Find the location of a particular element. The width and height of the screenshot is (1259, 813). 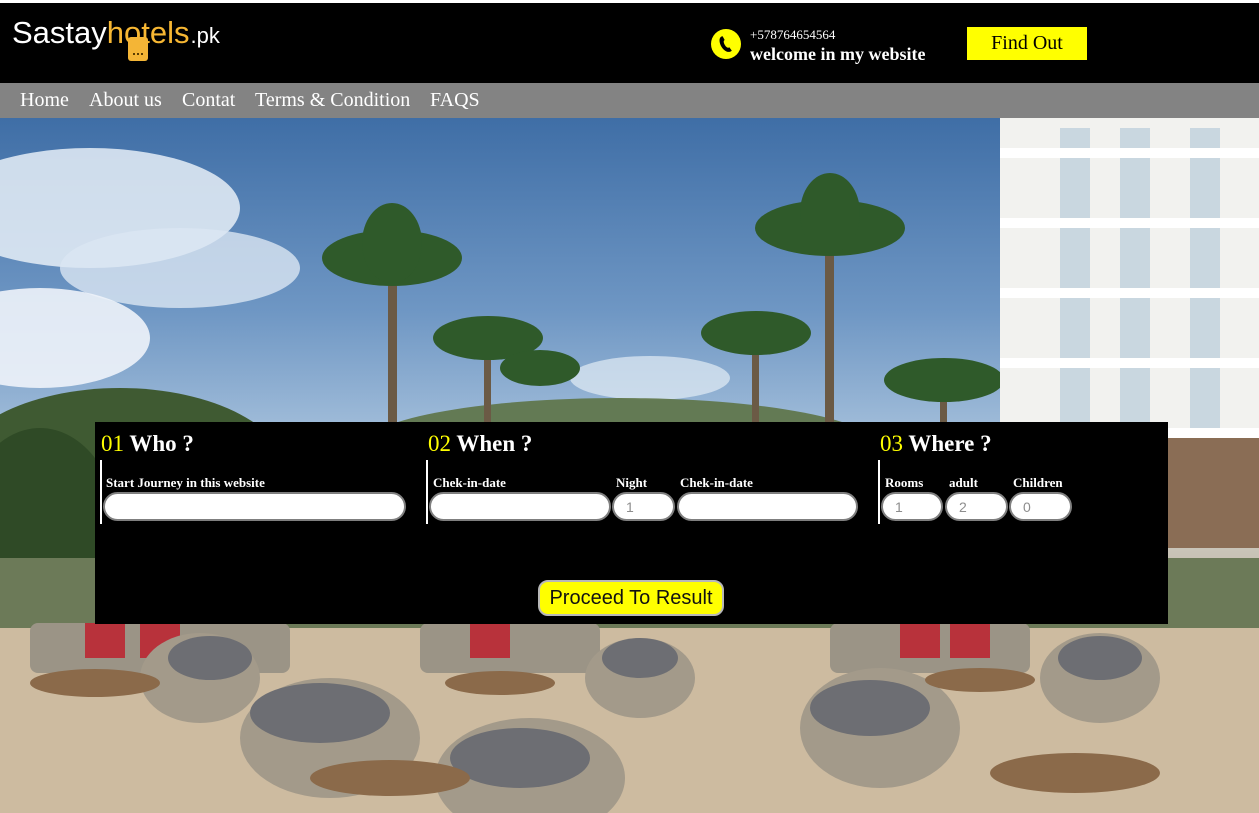

nav-item-about-us: About us is located at coordinates (125, 100).